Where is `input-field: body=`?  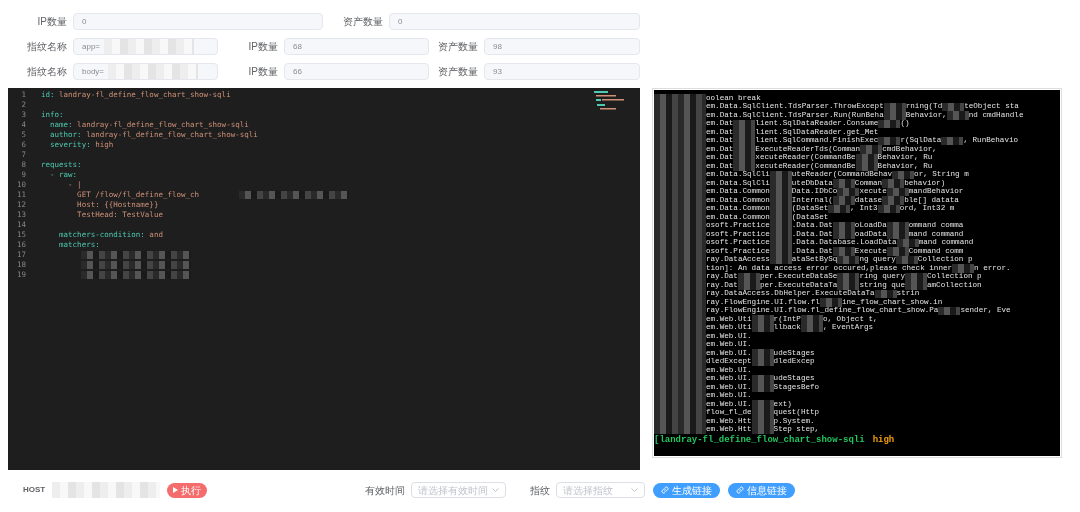
input-field: body= is located at coordinates (145, 71).